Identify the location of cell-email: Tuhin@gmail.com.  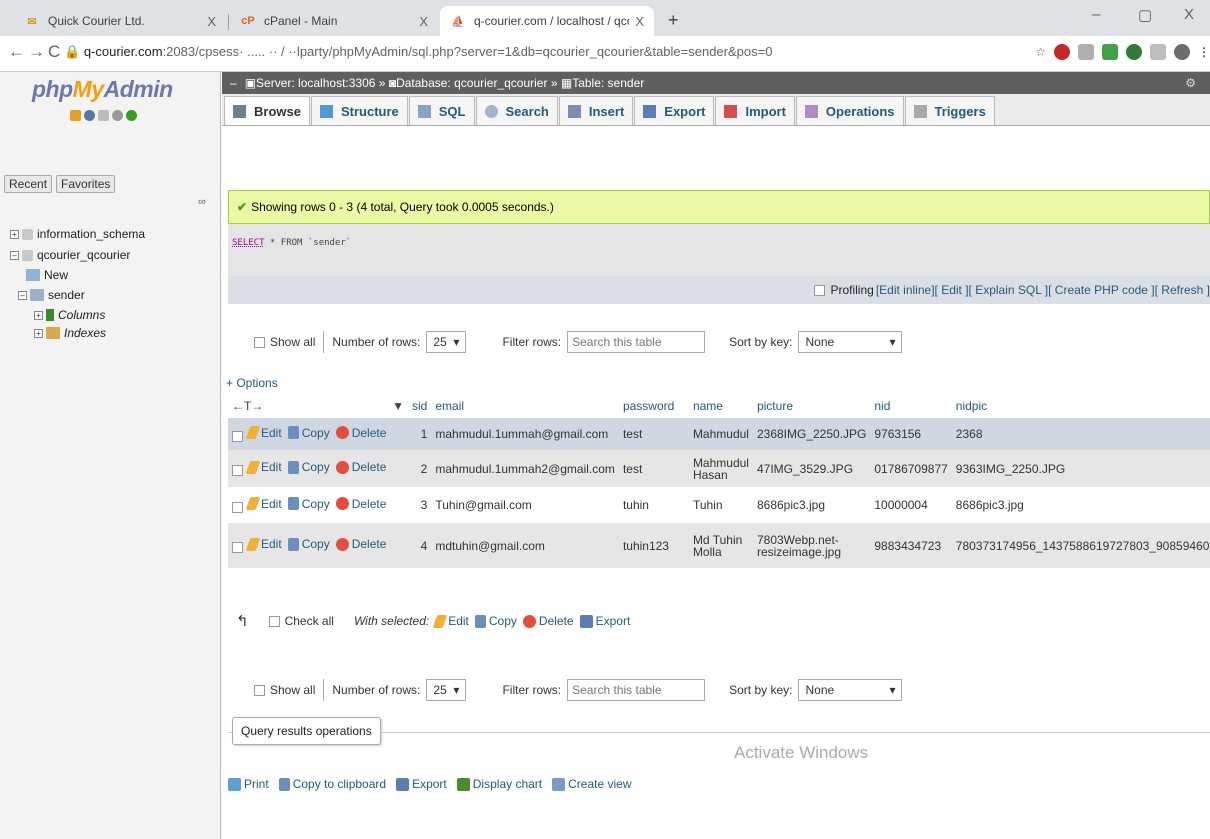
(525, 505).